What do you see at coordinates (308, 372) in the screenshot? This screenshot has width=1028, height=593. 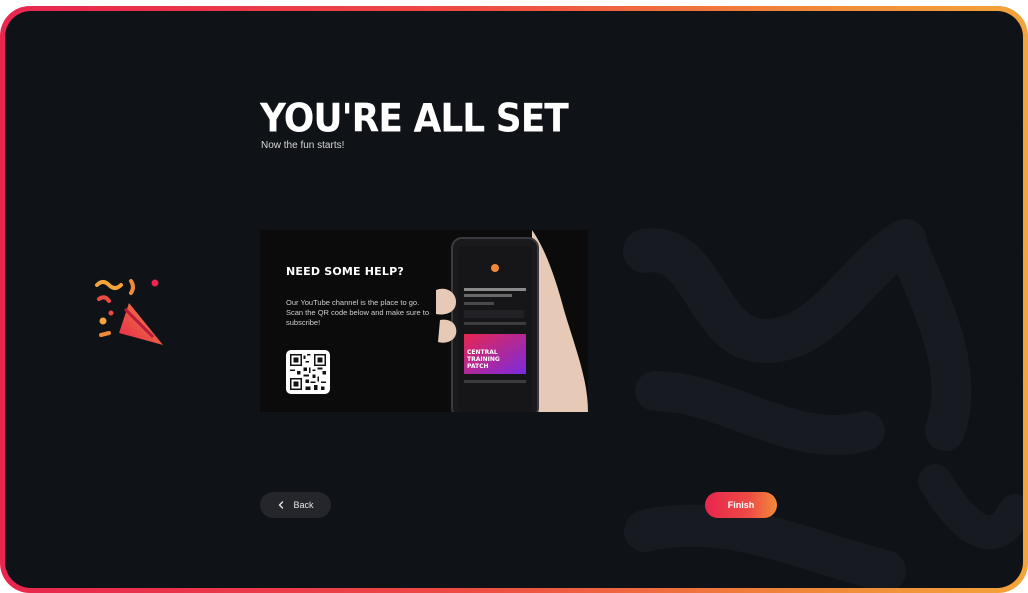 I see `qr-code-icon` at bounding box center [308, 372].